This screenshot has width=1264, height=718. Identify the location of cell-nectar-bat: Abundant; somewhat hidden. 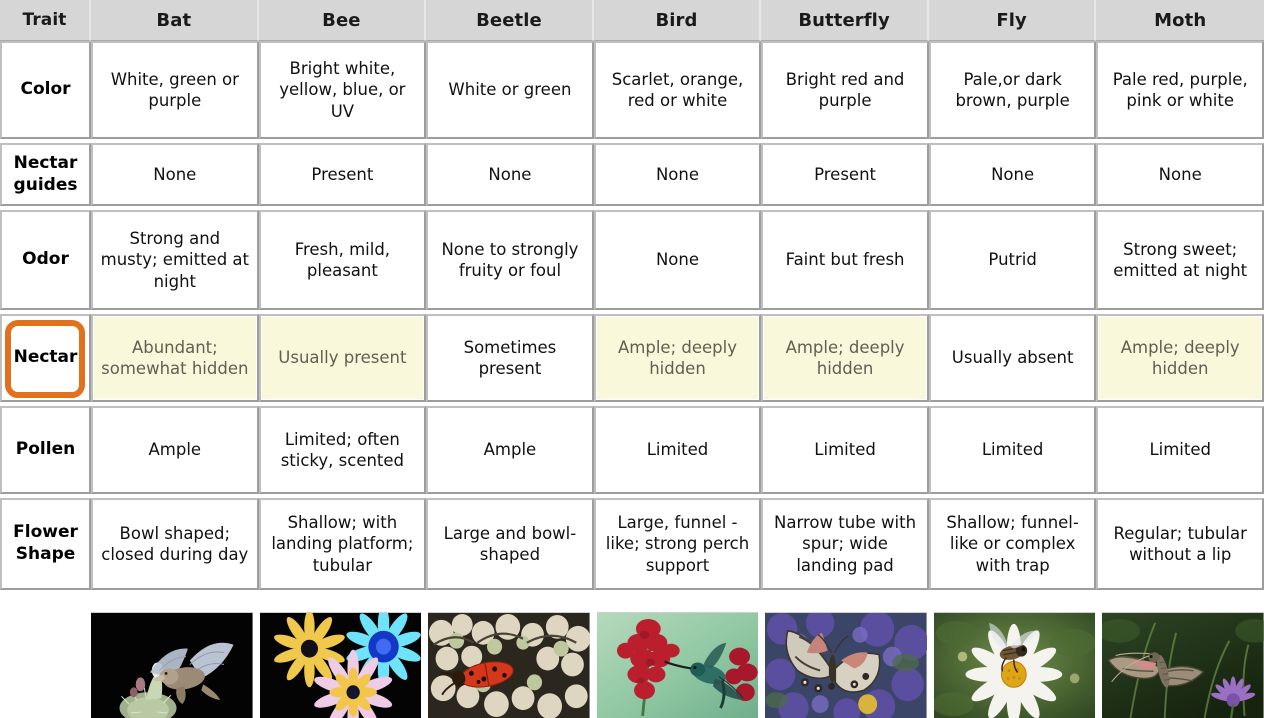
(175, 358).